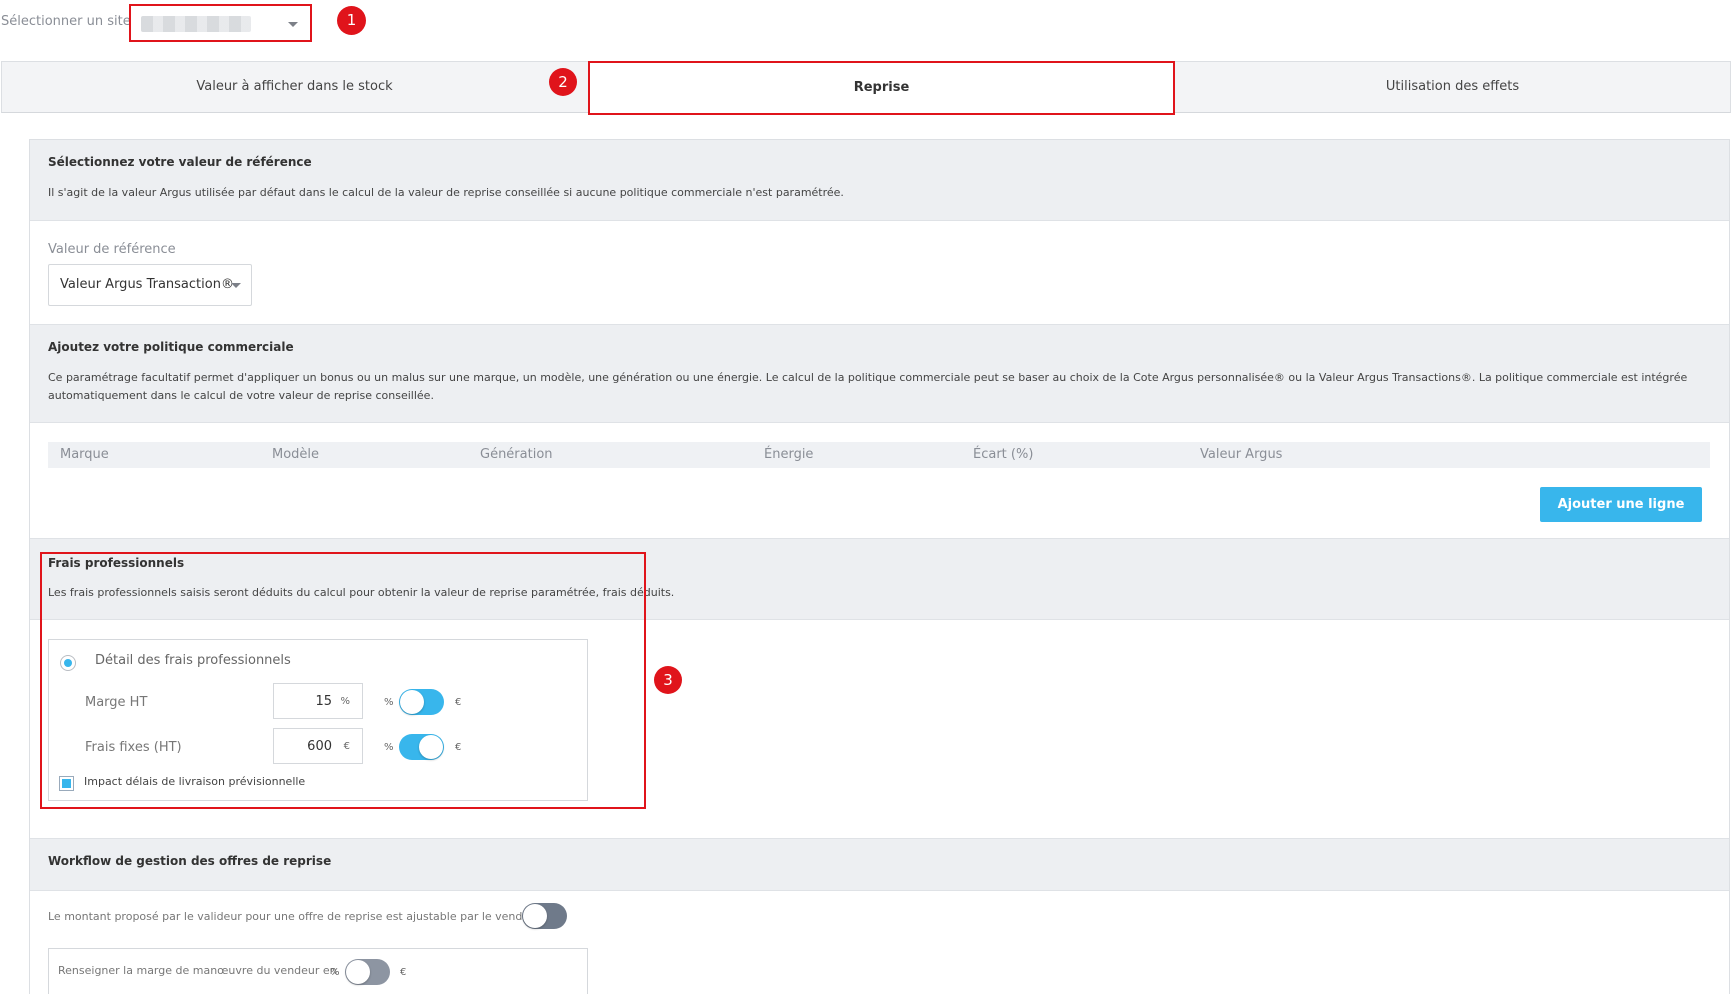 Image resolution: width=1731 pixels, height=994 pixels. I want to click on workflow-margin-unit-toggle, so click(367, 972).